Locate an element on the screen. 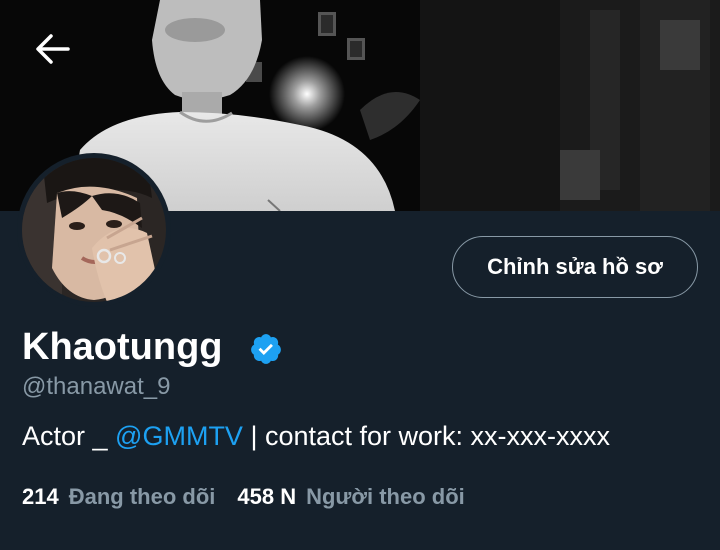  profile-stats: 214 Đang theo dõi 458 N Người theo dõi is located at coordinates (254, 497).